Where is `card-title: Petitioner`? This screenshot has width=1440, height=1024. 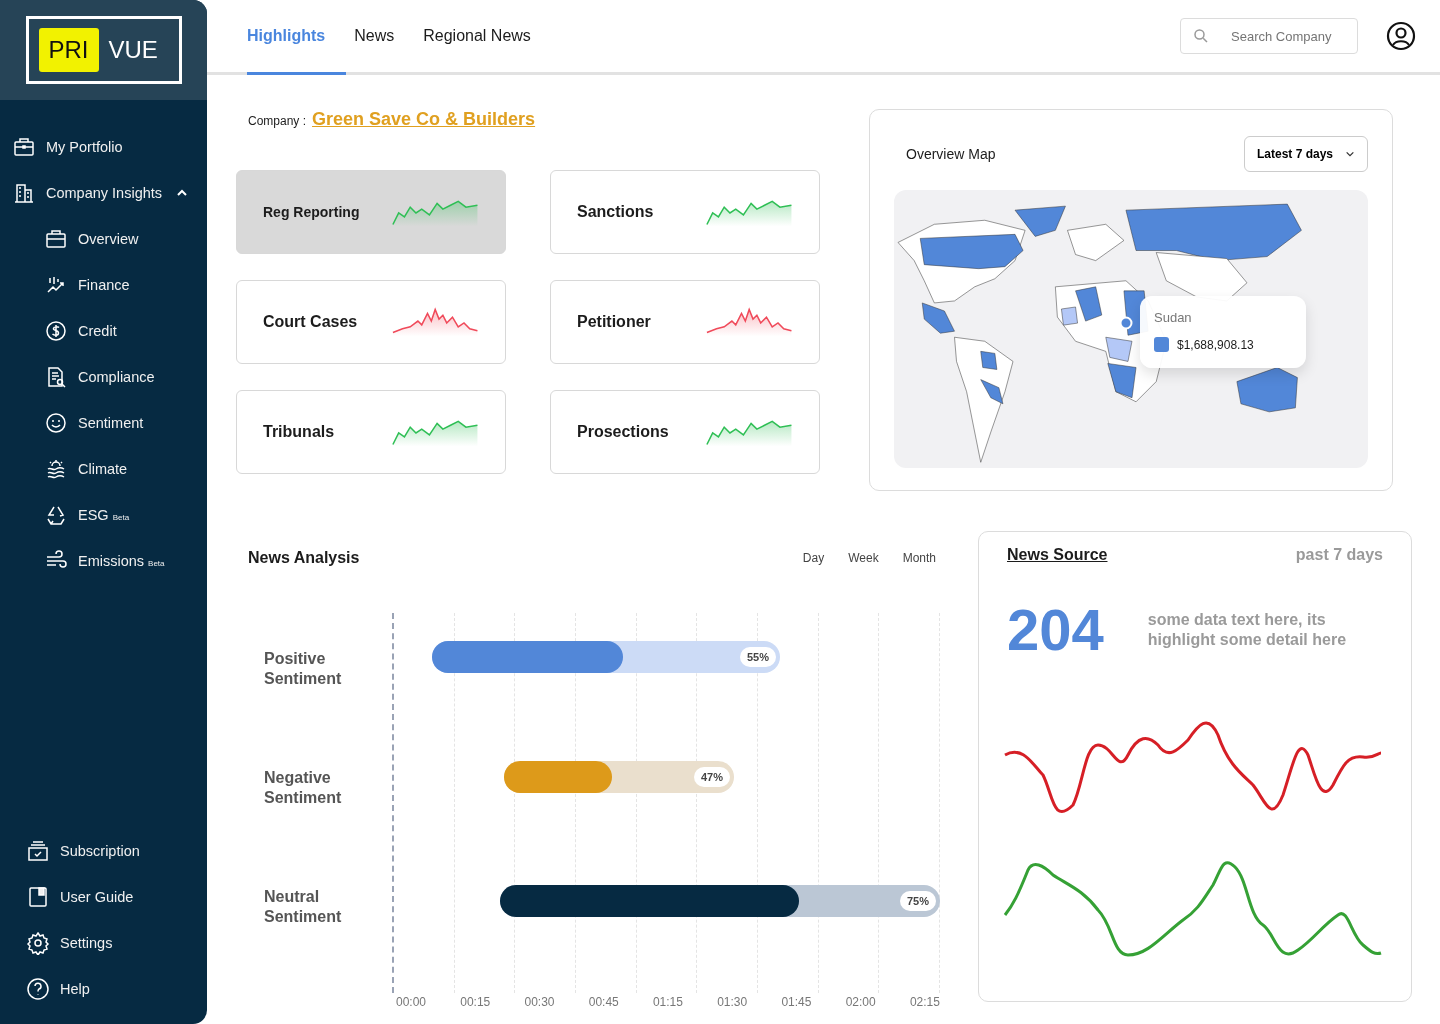 card-title: Petitioner is located at coordinates (614, 322).